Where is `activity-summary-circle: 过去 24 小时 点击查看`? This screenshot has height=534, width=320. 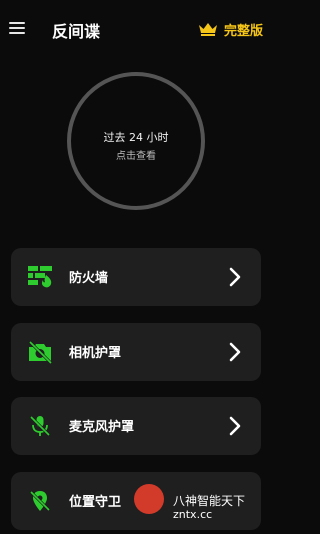
activity-summary-circle: 过去 24 小时 点击查看 is located at coordinates (136, 141).